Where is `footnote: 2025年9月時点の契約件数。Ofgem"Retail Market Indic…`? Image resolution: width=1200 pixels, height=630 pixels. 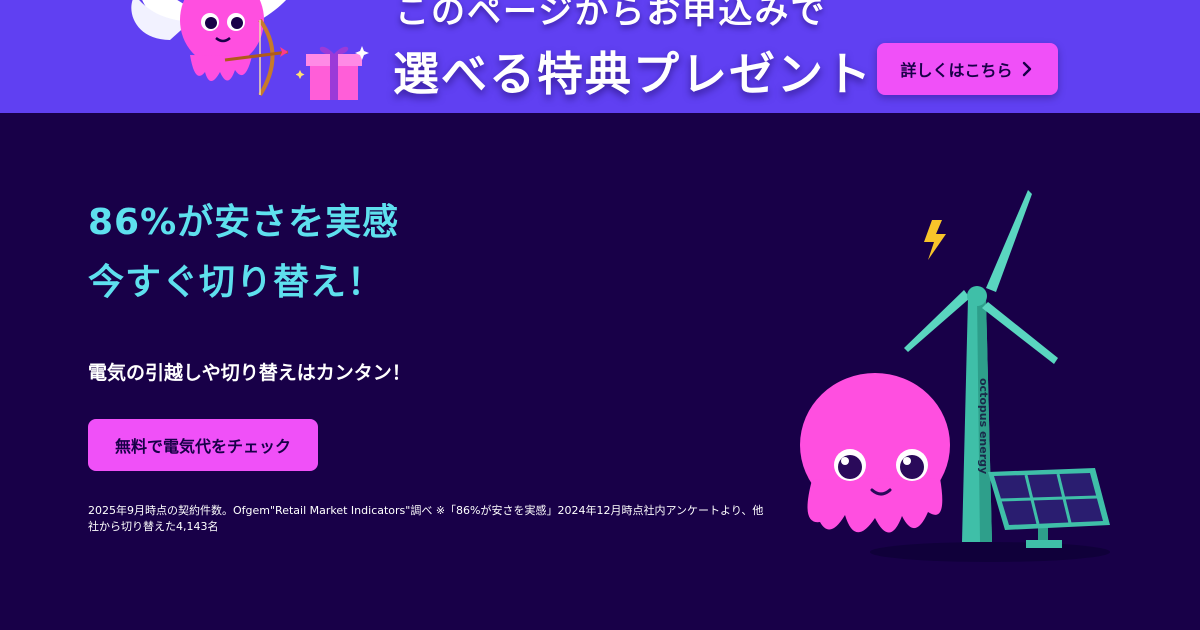
footnote: 2025年9月時点の契約件数。Ofgem"Retail Market Indic… is located at coordinates (426, 518).